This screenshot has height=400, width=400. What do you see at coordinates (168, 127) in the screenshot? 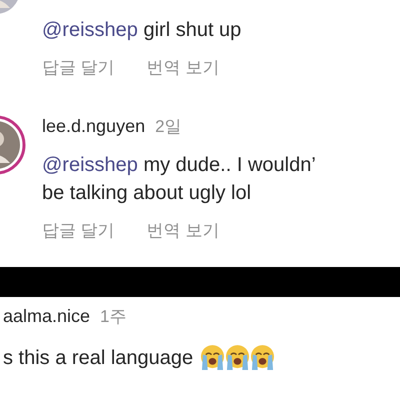
I see `comment-time: 2일` at bounding box center [168, 127].